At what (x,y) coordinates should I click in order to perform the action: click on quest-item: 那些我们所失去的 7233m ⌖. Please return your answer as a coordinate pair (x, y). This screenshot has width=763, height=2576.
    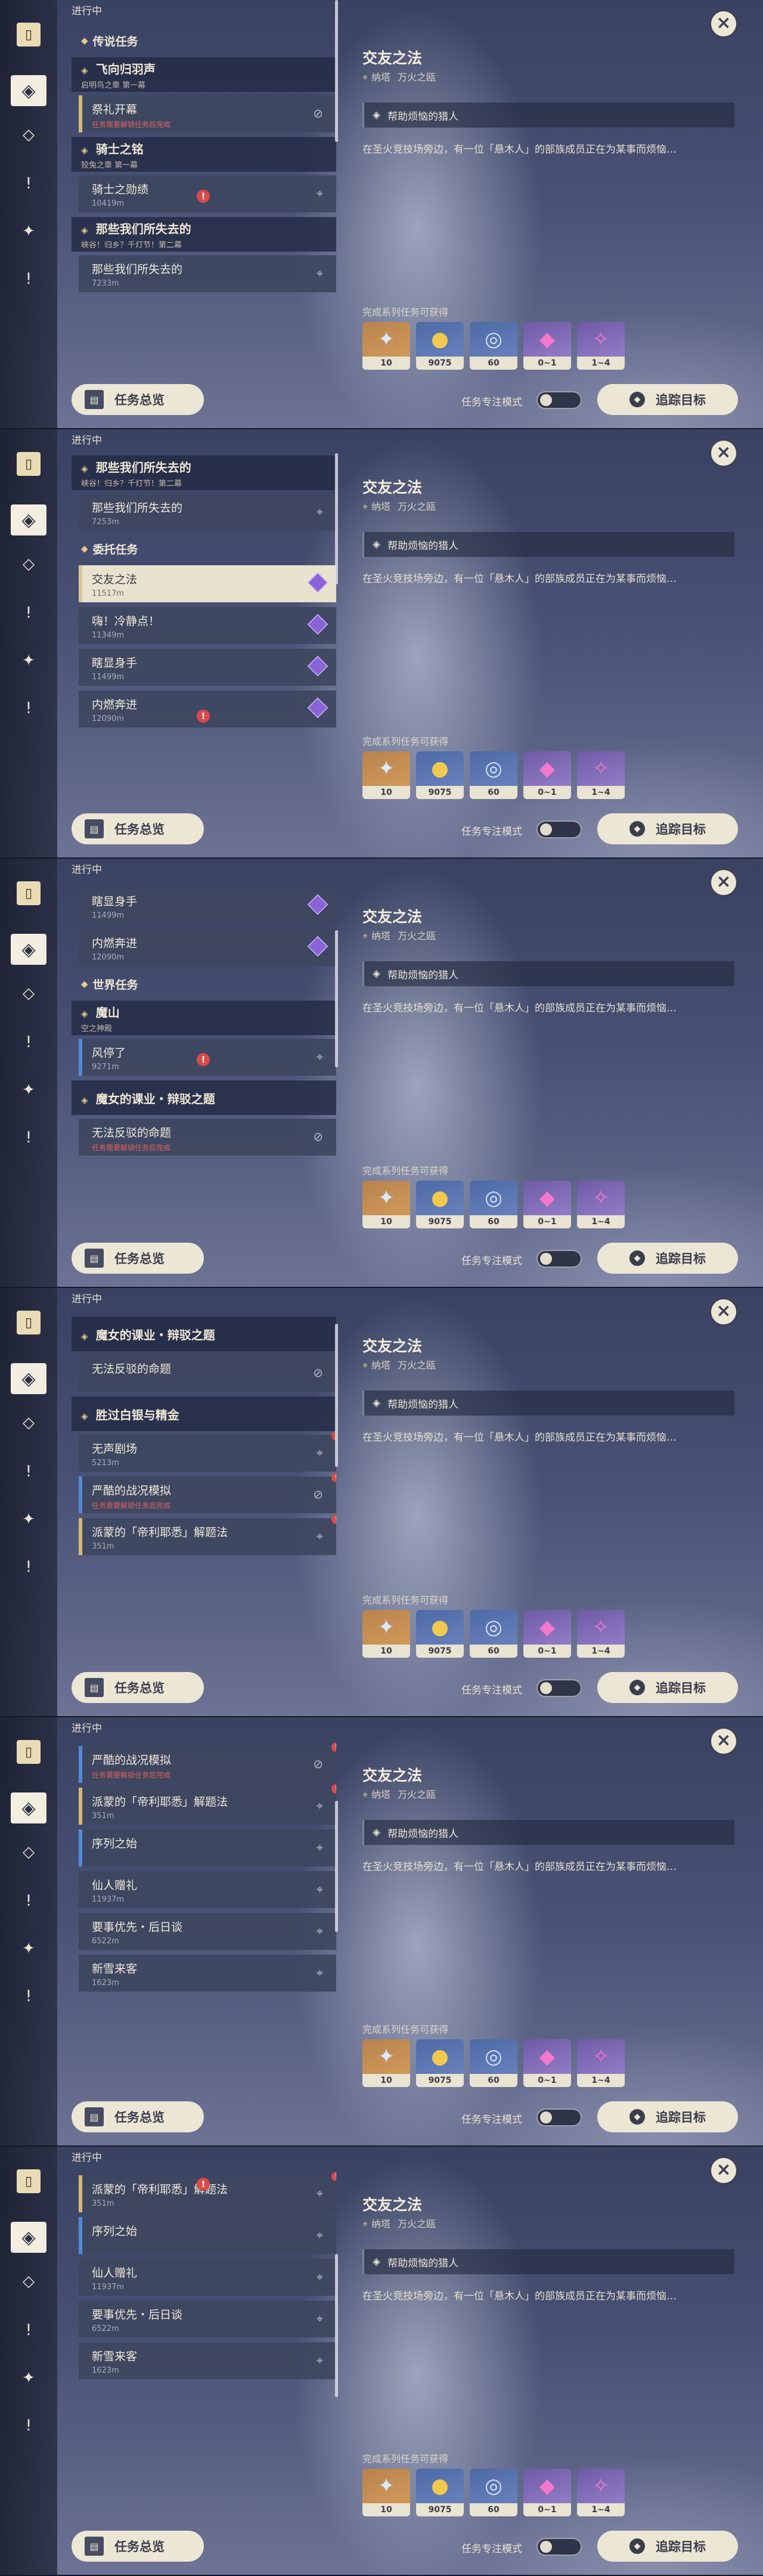
    Looking at the image, I should click on (207, 273).